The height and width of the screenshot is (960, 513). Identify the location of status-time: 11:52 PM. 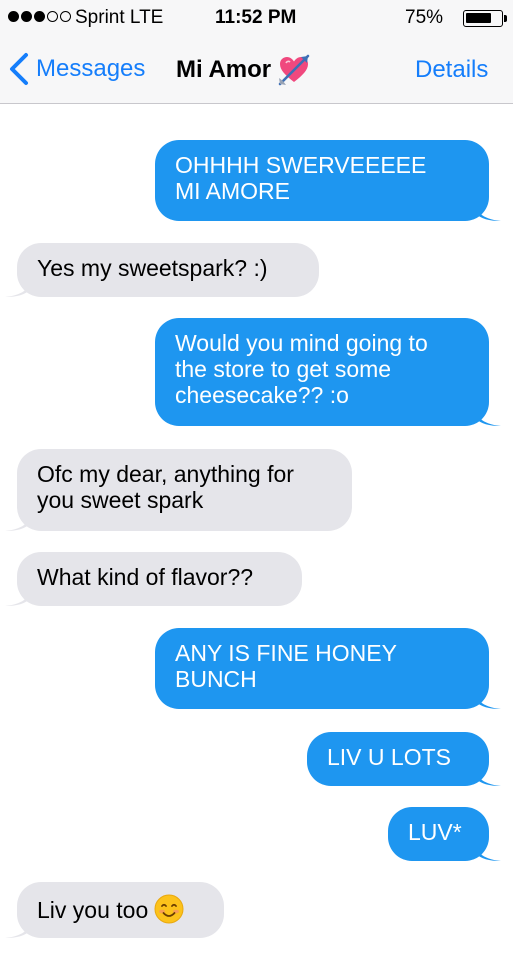
(256, 17).